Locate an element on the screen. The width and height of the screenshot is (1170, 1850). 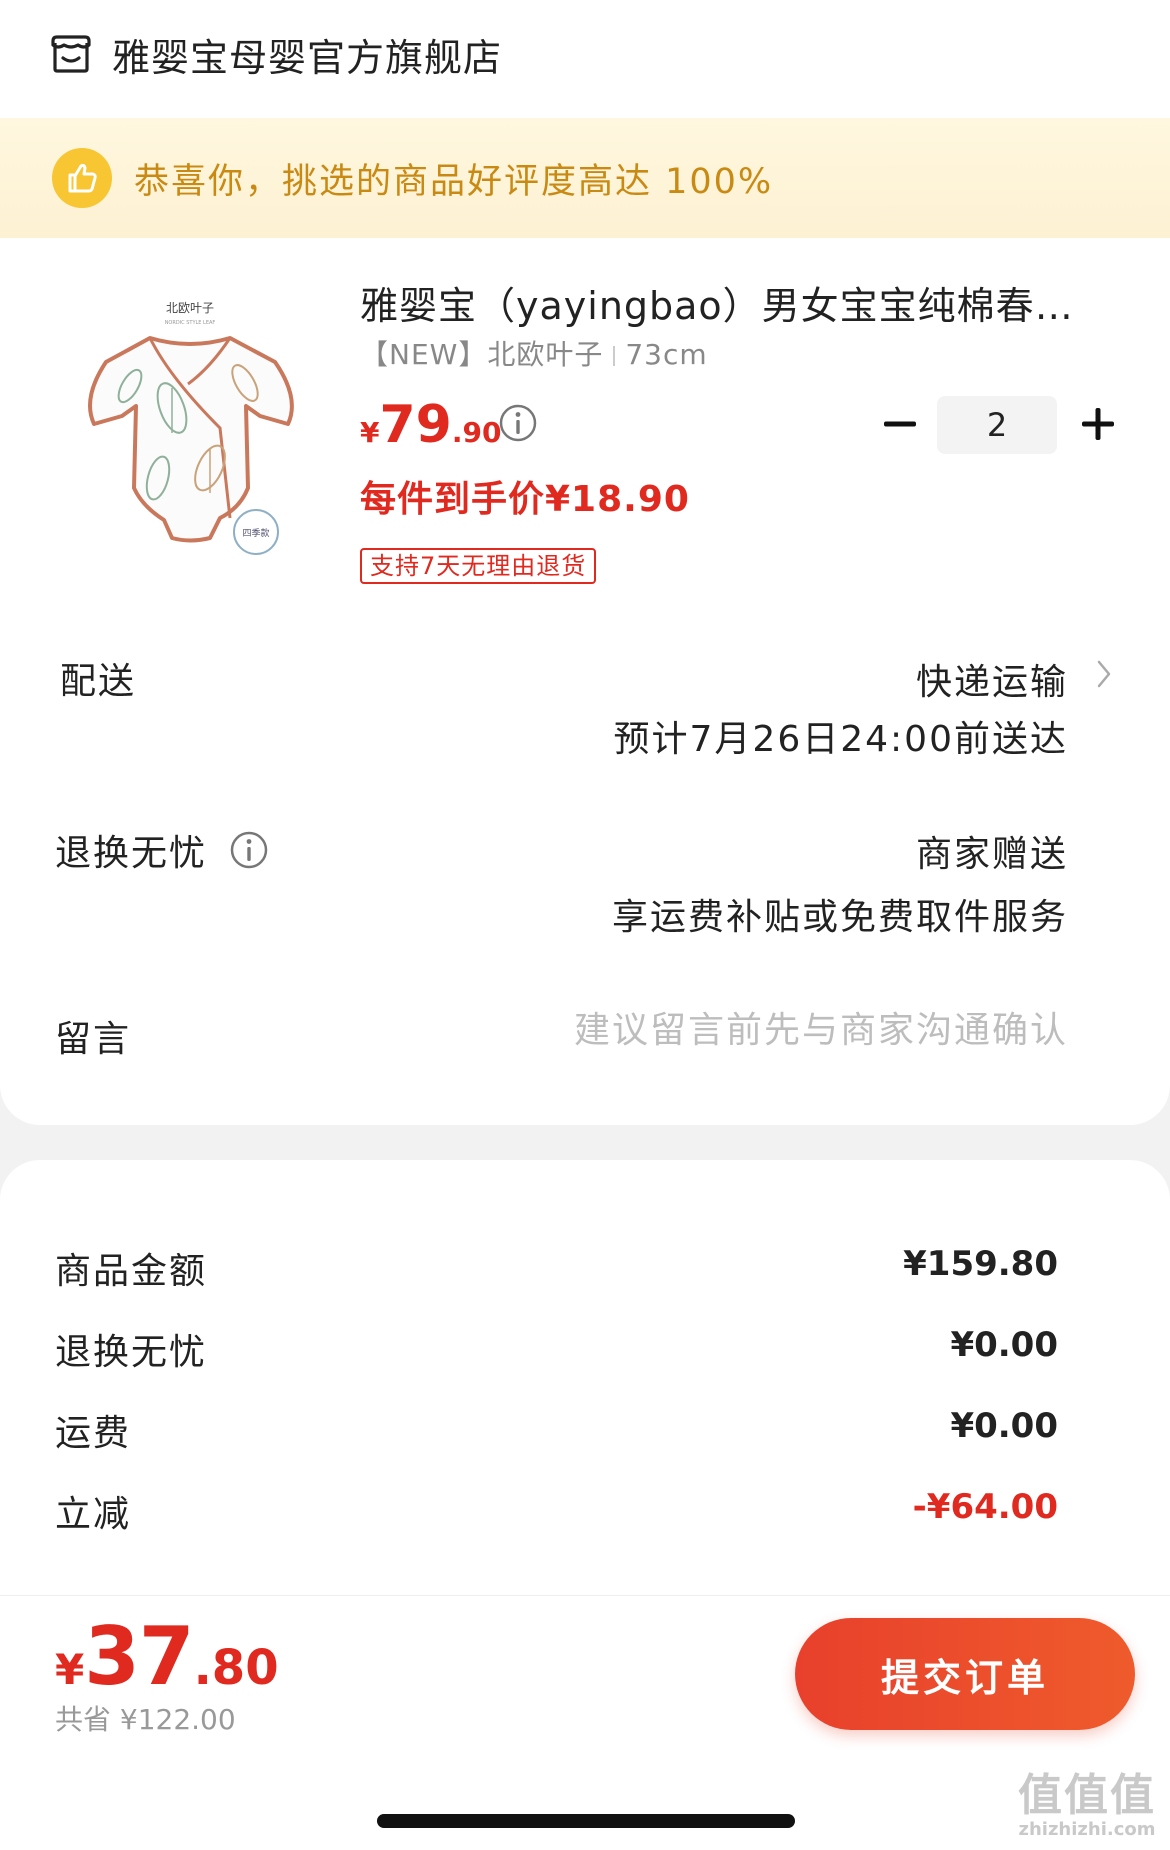
image-season-tag: 四季款 is located at coordinates (255, 533).